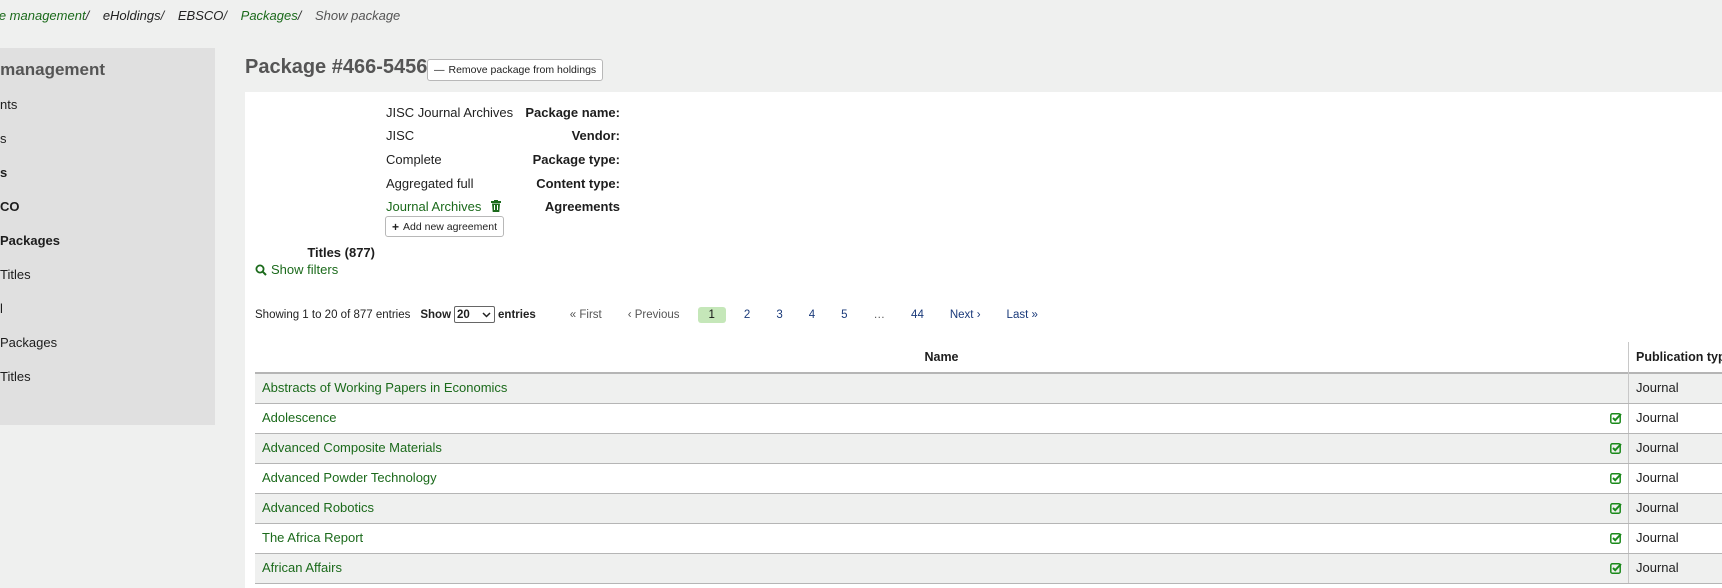  What do you see at coordinates (358, 15) in the screenshot?
I see `breadcrumb-current: Show package` at bounding box center [358, 15].